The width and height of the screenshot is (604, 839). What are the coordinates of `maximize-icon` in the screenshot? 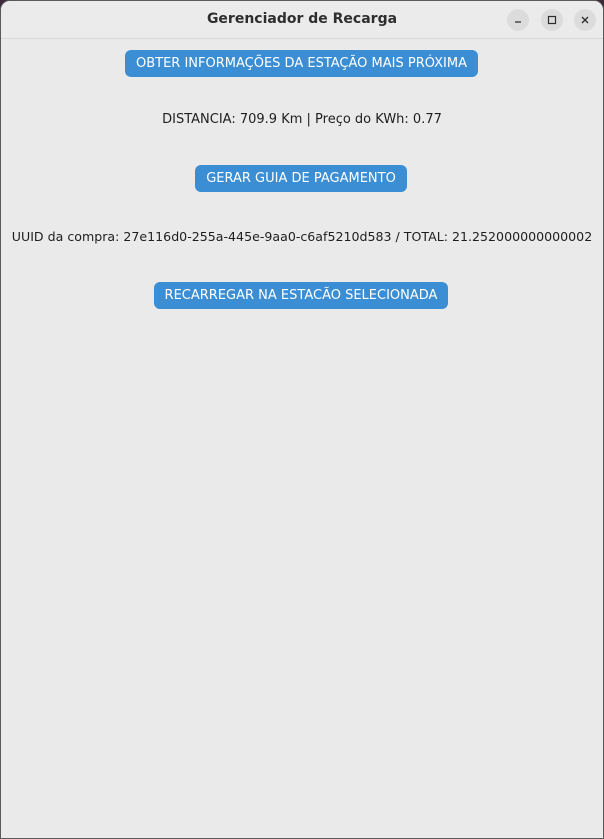 It's located at (552, 20).